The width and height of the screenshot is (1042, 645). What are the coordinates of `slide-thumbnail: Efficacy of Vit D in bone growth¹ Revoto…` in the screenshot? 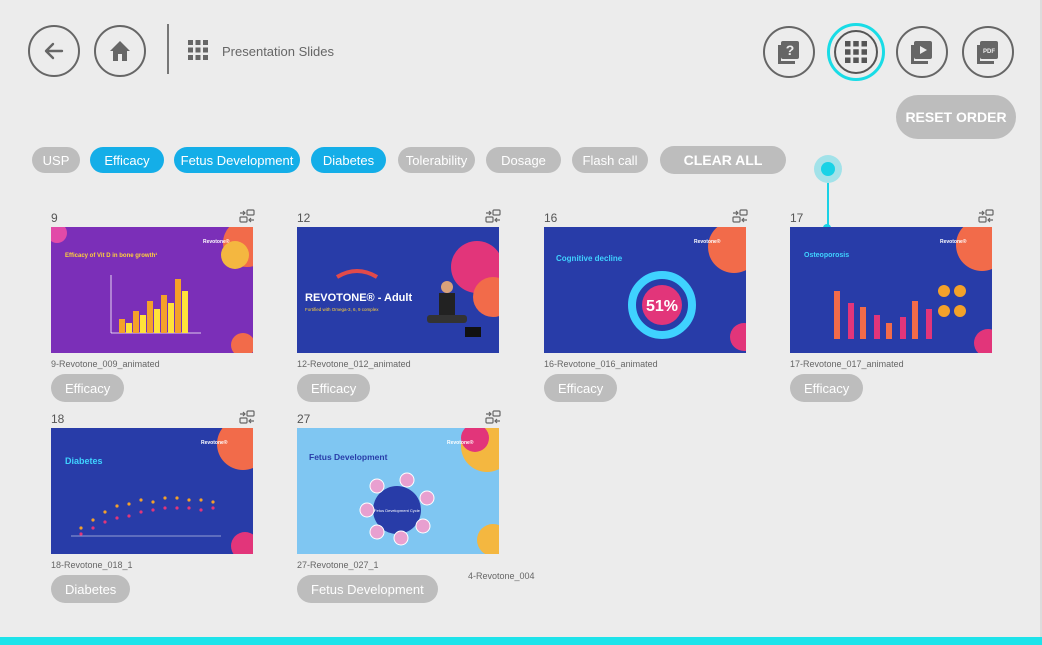 It's located at (152, 290).